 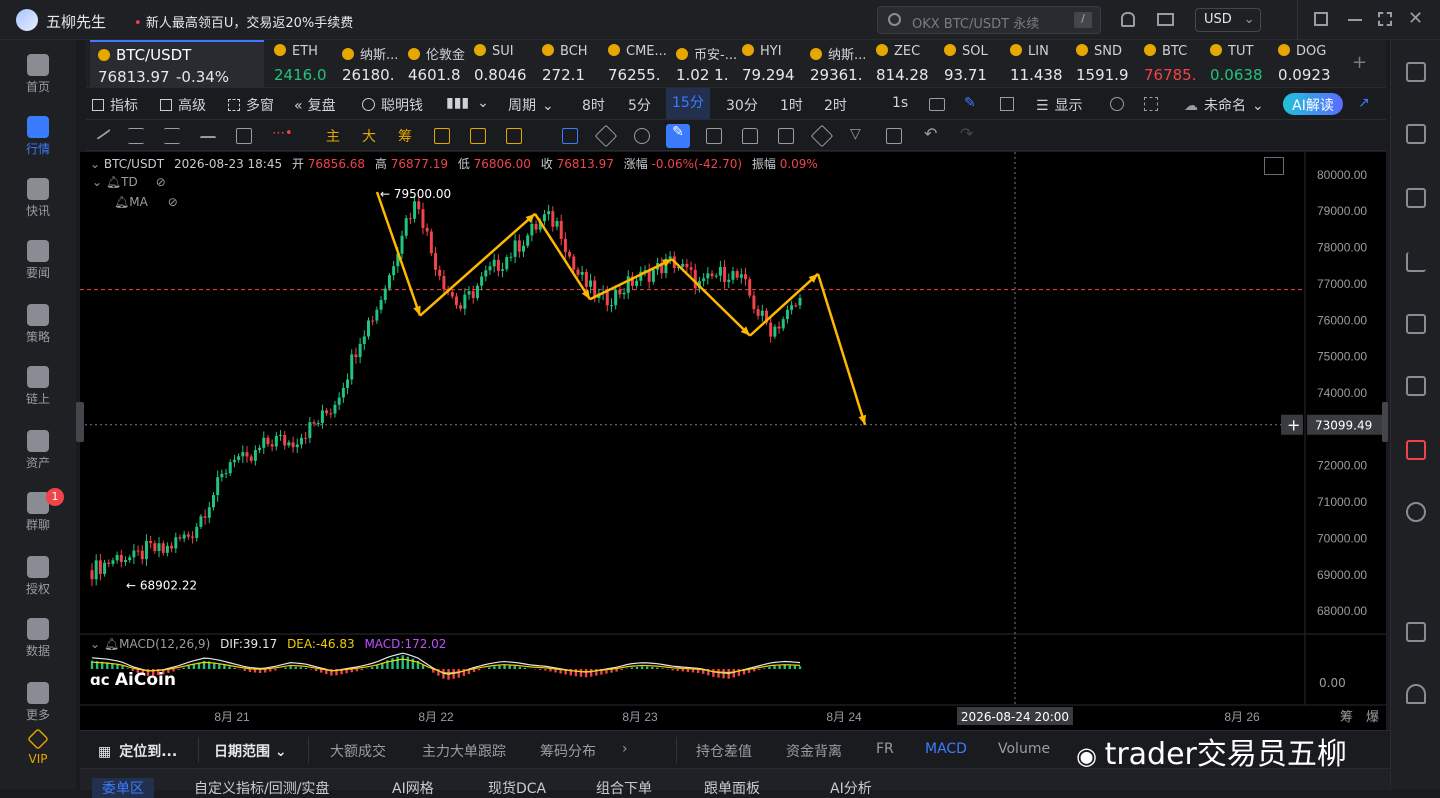 I want to click on volume-tab: Volume, so click(x=1024, y=749).